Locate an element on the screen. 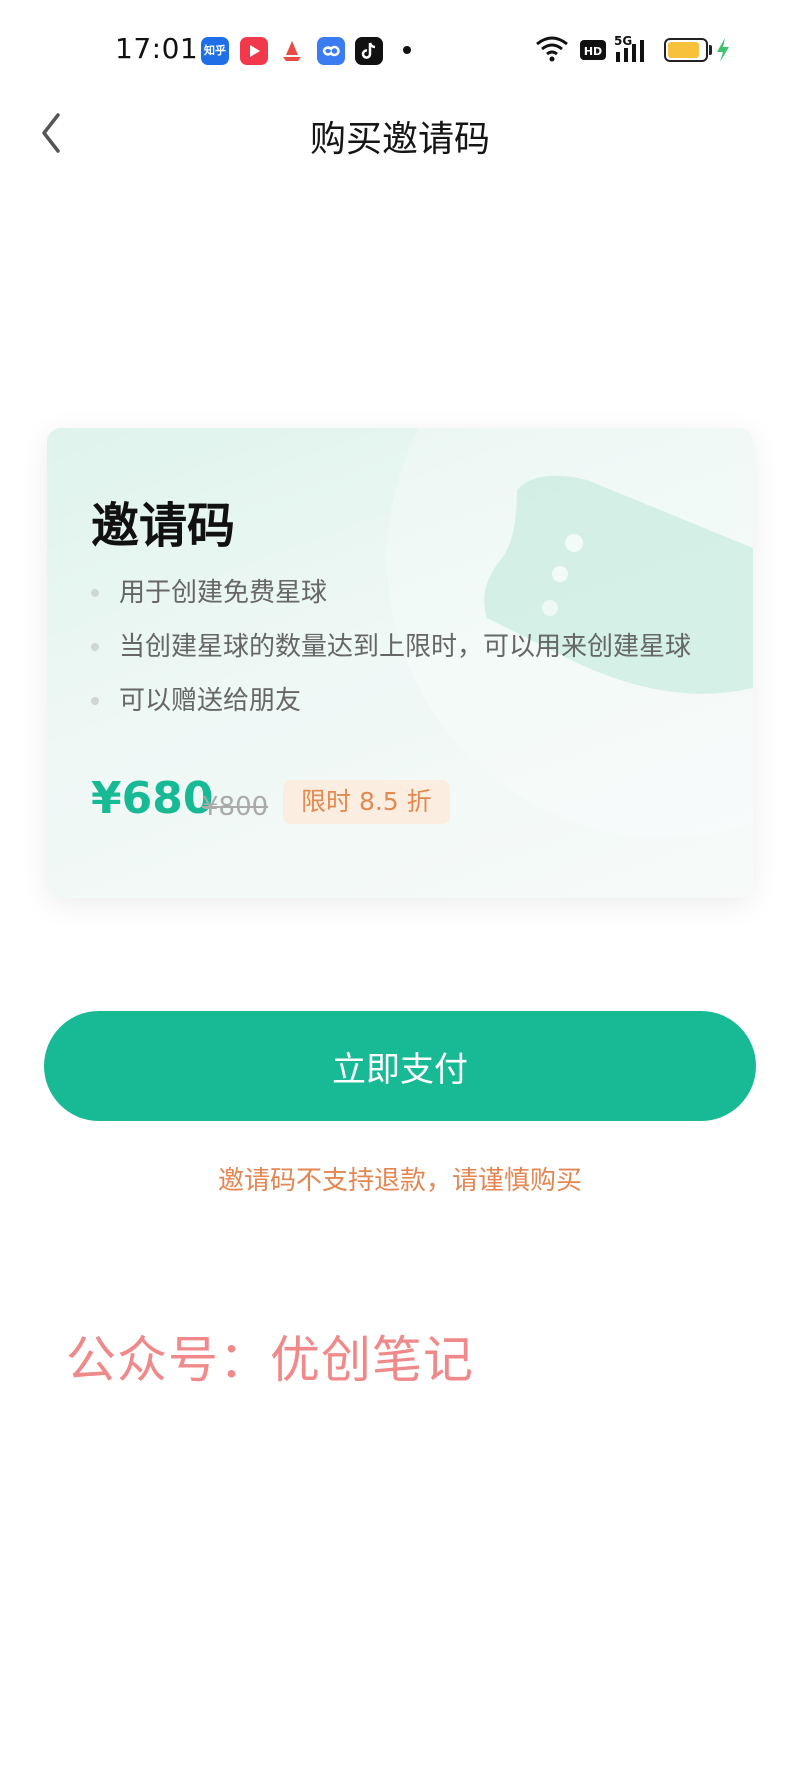 The width and height of the screenshot is (800, 1778). refund-notice: 邀请码不支持退款，请谨慎购买 is located at coordinates (399, 1181).